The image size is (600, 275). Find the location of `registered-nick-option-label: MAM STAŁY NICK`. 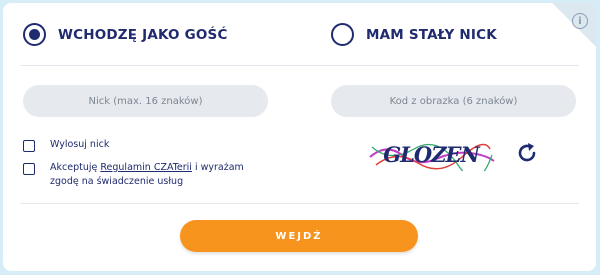

registered-nick-option-label: MAM STAŁY NICK is located at coordinates (431, 34).